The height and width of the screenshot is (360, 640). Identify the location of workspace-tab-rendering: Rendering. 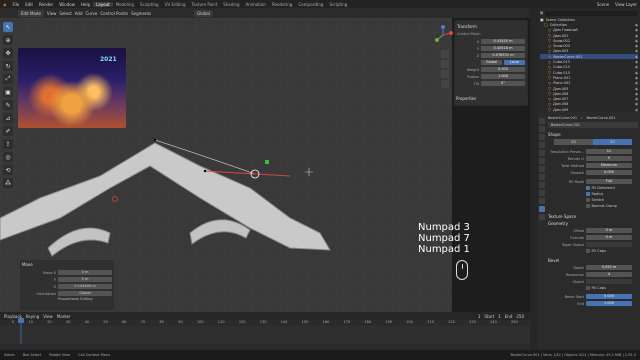
(282, 4).